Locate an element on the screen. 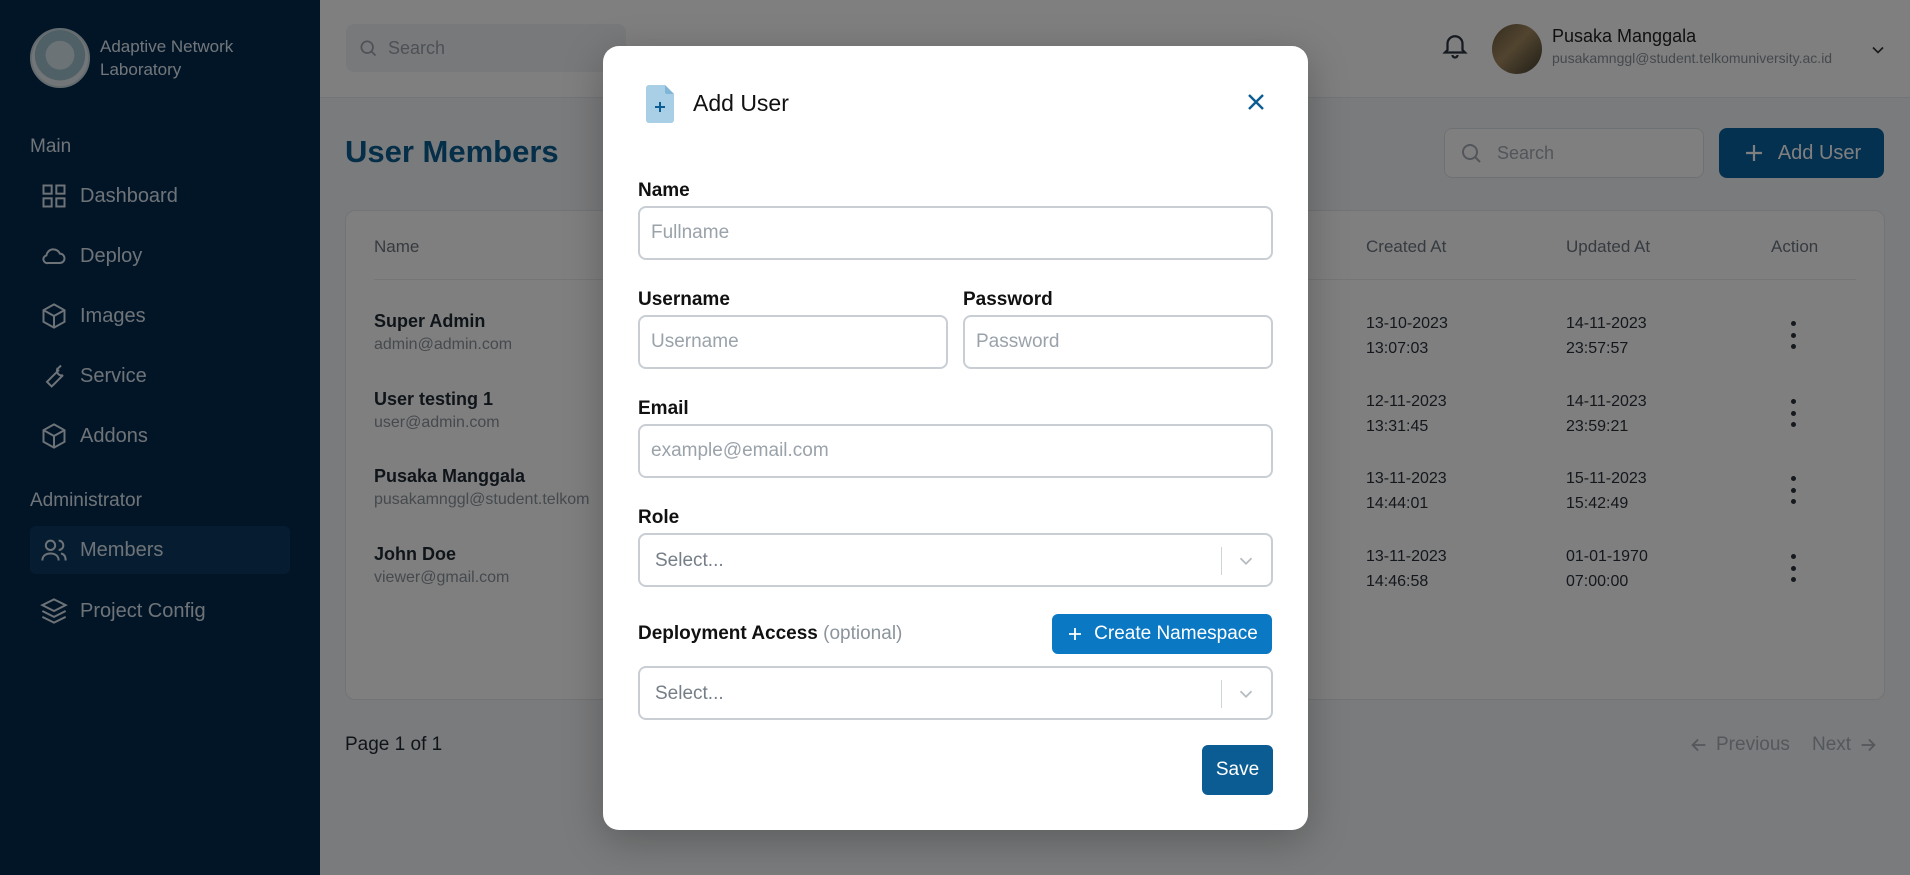 The height and width of the screenshot is (875, 1910). file-add-icon is located at coordinates (660, 104).